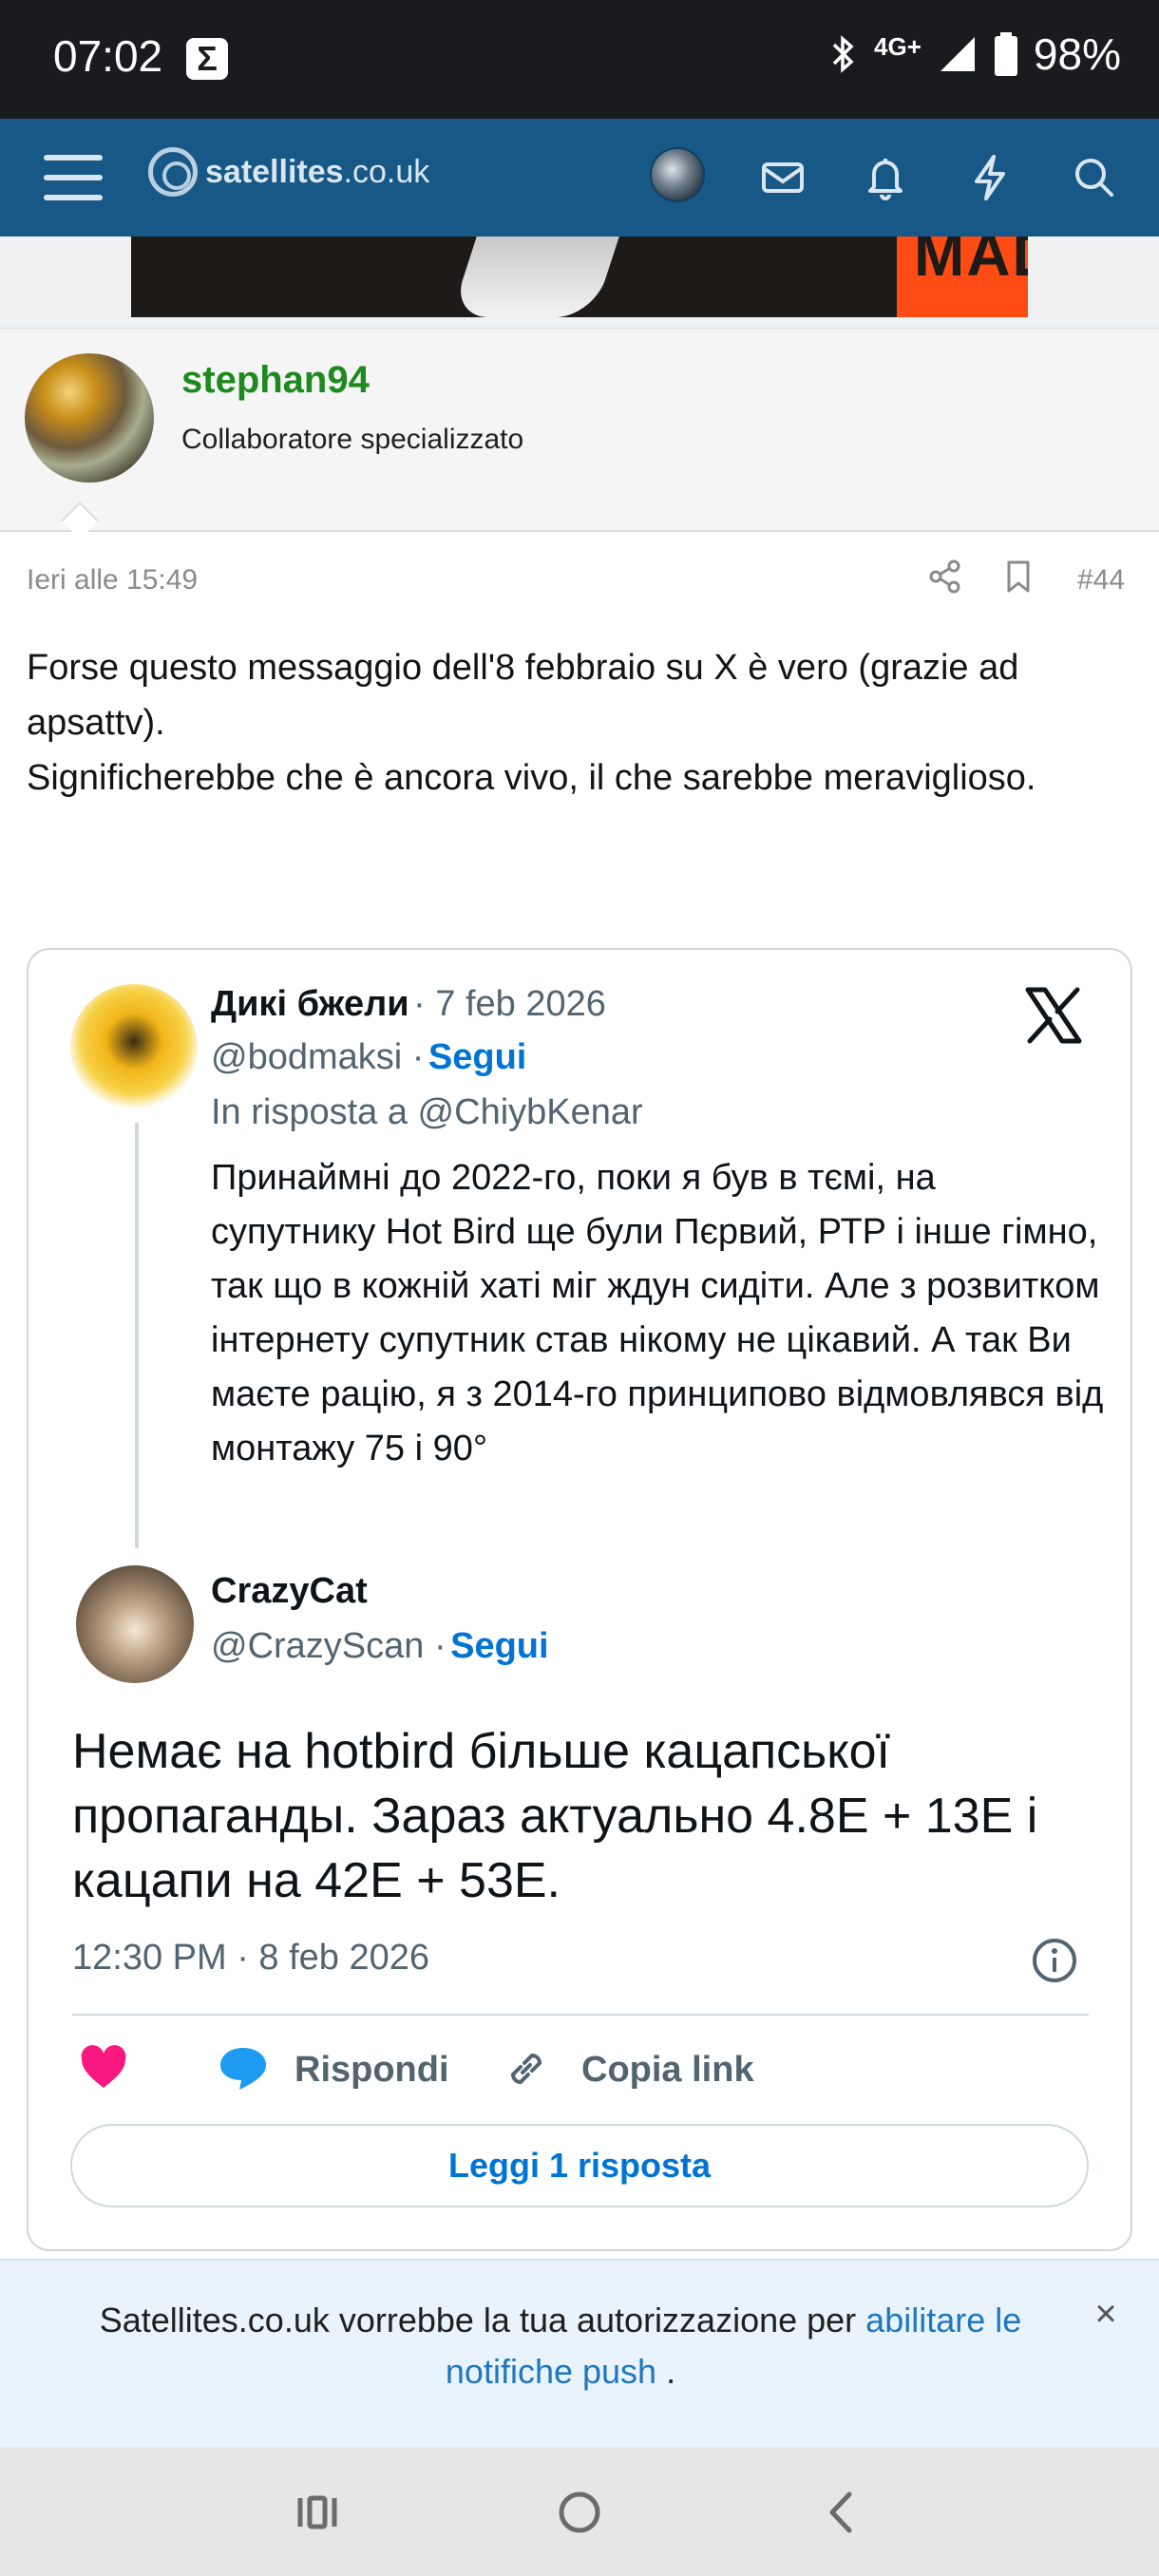  Describe the element at coordinates (135, 1624) in the screenshot. I see `tweet-author-avatar` at that location.